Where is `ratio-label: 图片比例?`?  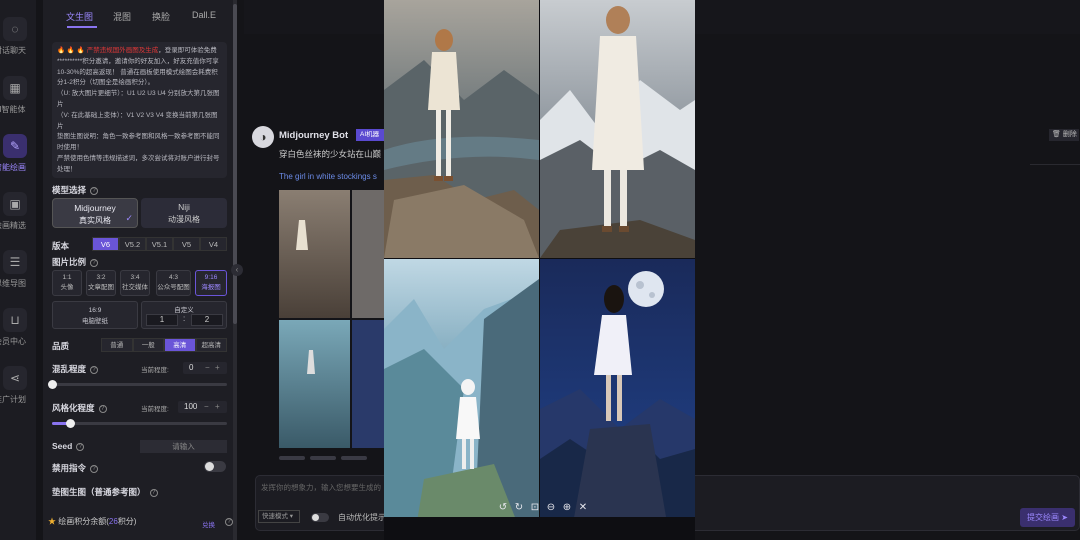 ratio-label: 图片比例? is located at coordinates (75, 262).